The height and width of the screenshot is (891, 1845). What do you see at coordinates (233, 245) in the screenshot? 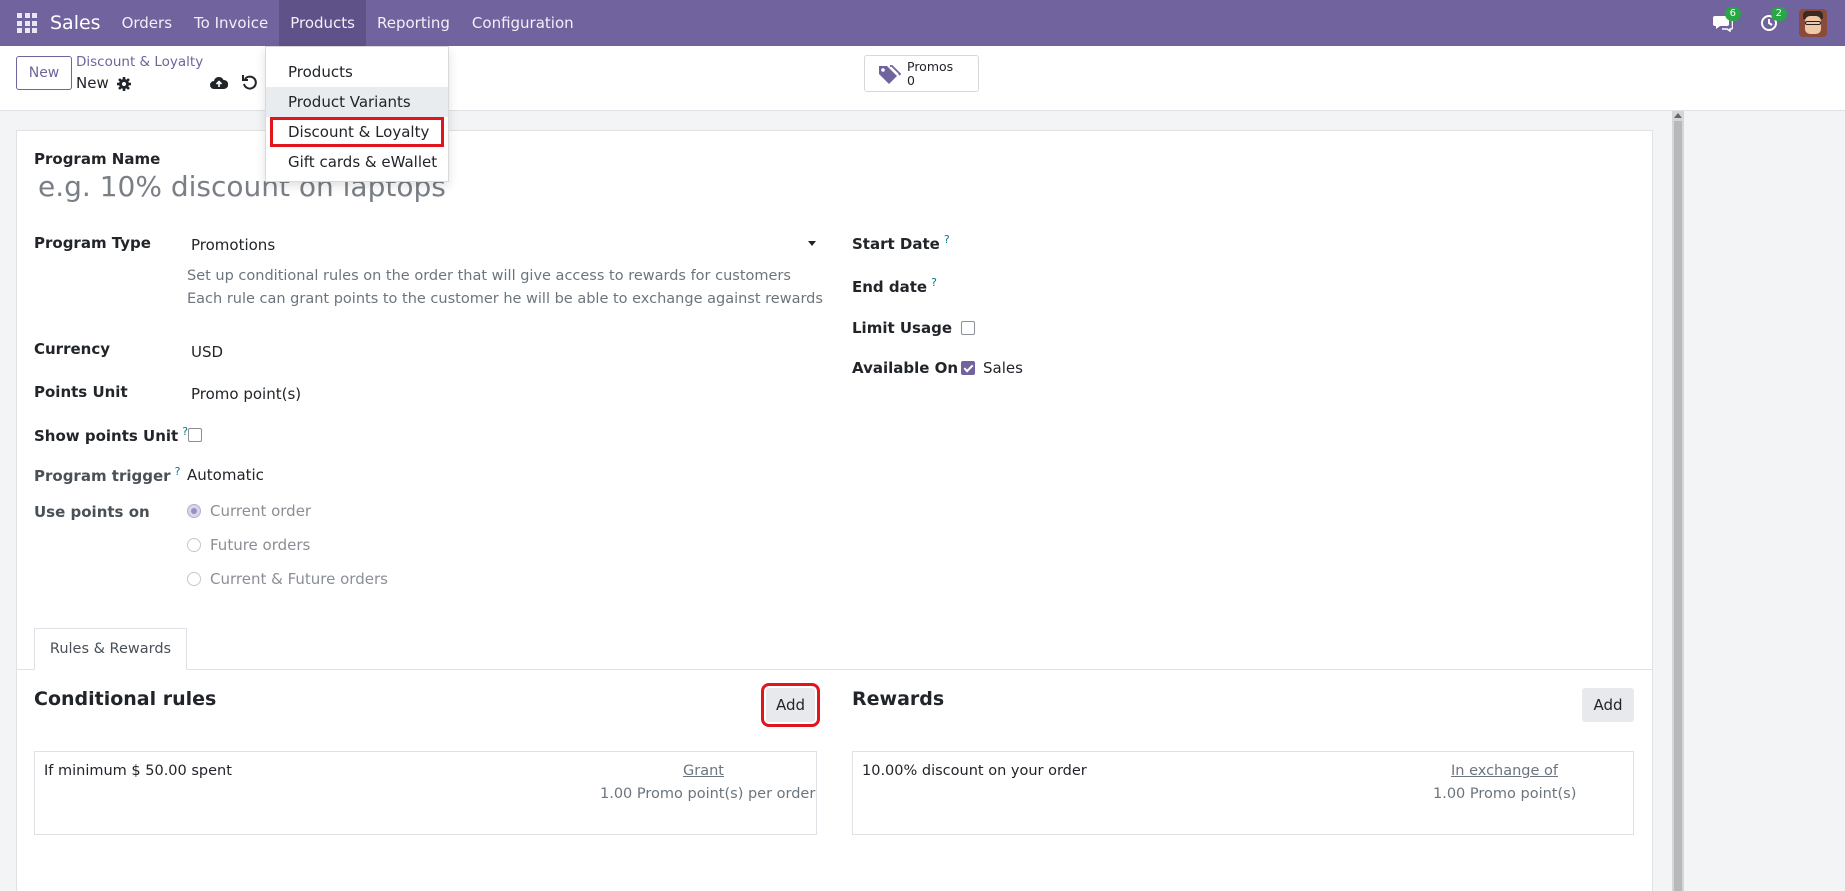
I see `program-type-select: Promotions` at bounding box center [233, 245].